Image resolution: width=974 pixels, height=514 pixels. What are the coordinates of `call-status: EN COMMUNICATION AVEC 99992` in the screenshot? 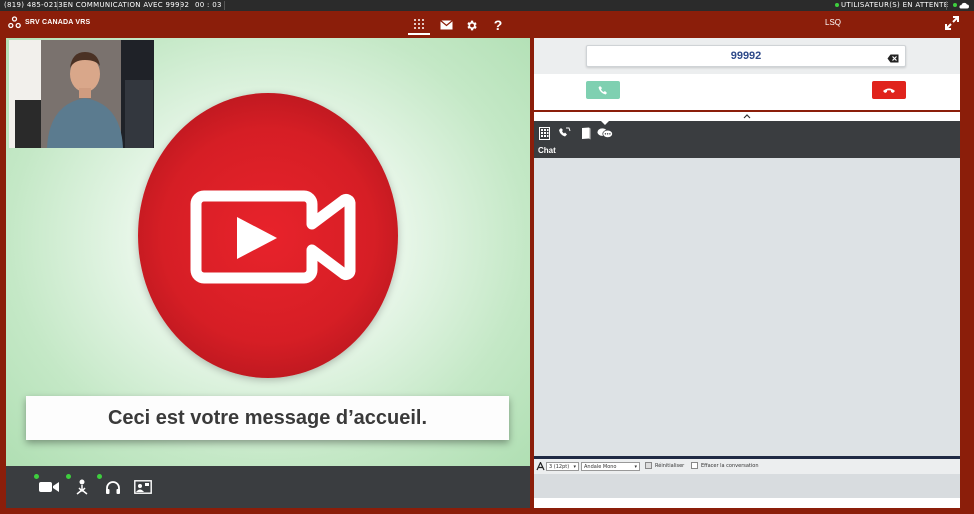 It's located at (126, 5).